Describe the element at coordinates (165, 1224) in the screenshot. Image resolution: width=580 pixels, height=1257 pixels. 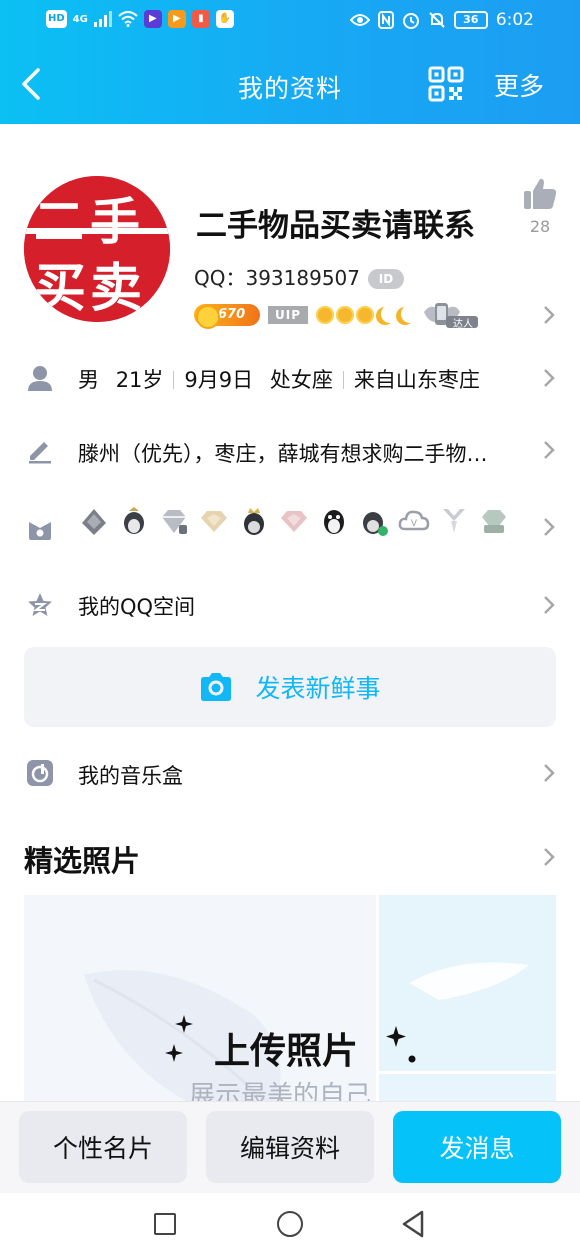
I see `recents-icon` at that location.